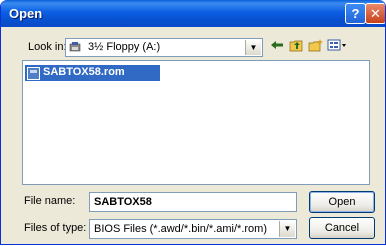  I want to click on look-in-label: Look in:, so click(47, 47).